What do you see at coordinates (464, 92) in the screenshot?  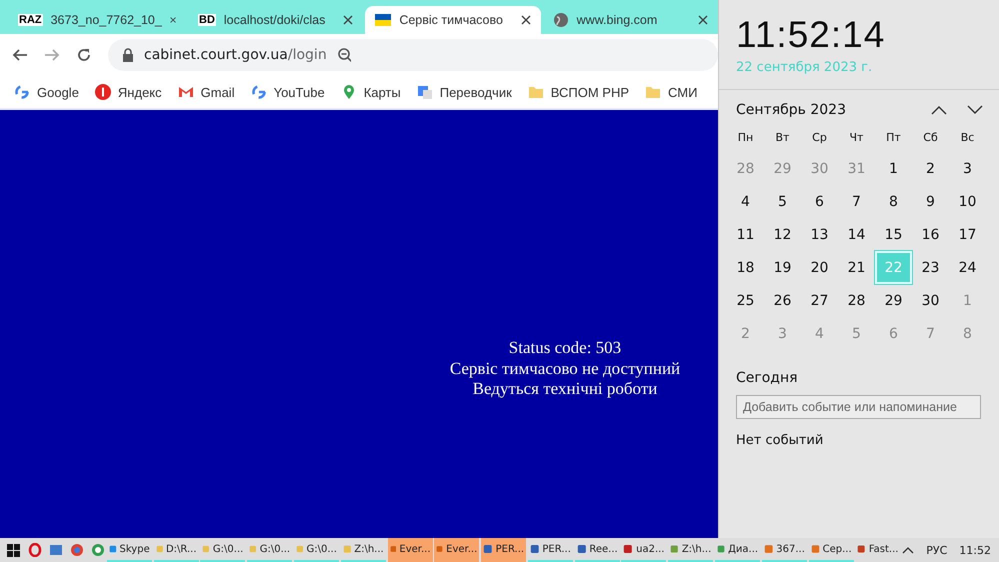 I see `bookmark: Переводчик` at bounding box center [464, 92].